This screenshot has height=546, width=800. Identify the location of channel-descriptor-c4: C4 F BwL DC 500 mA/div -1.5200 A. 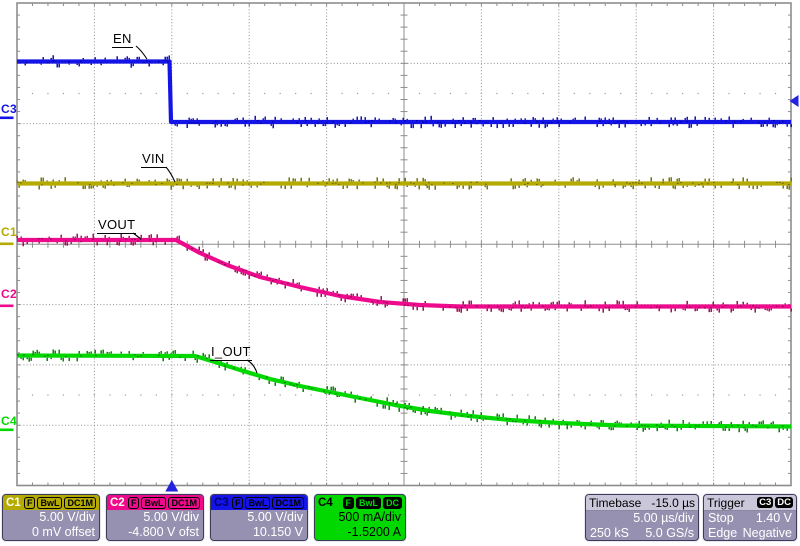
(360, 517).